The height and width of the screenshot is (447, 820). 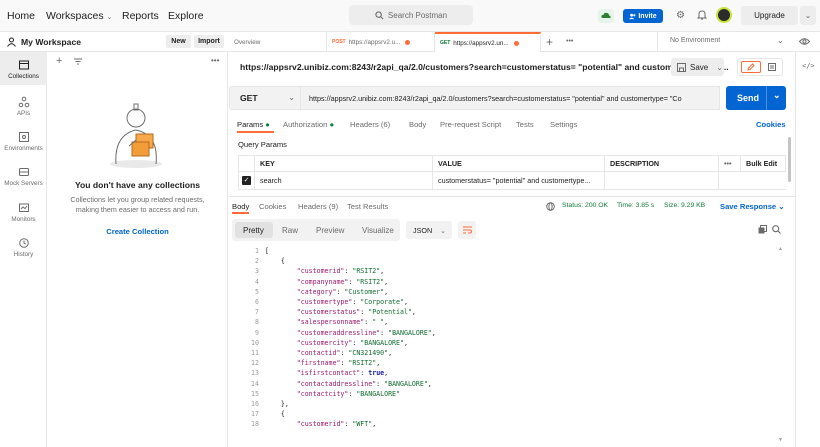 What do you see at coordinates (59, 61) in the screenshot?
I see `add-icon: +` at bounding box center [59, 61].